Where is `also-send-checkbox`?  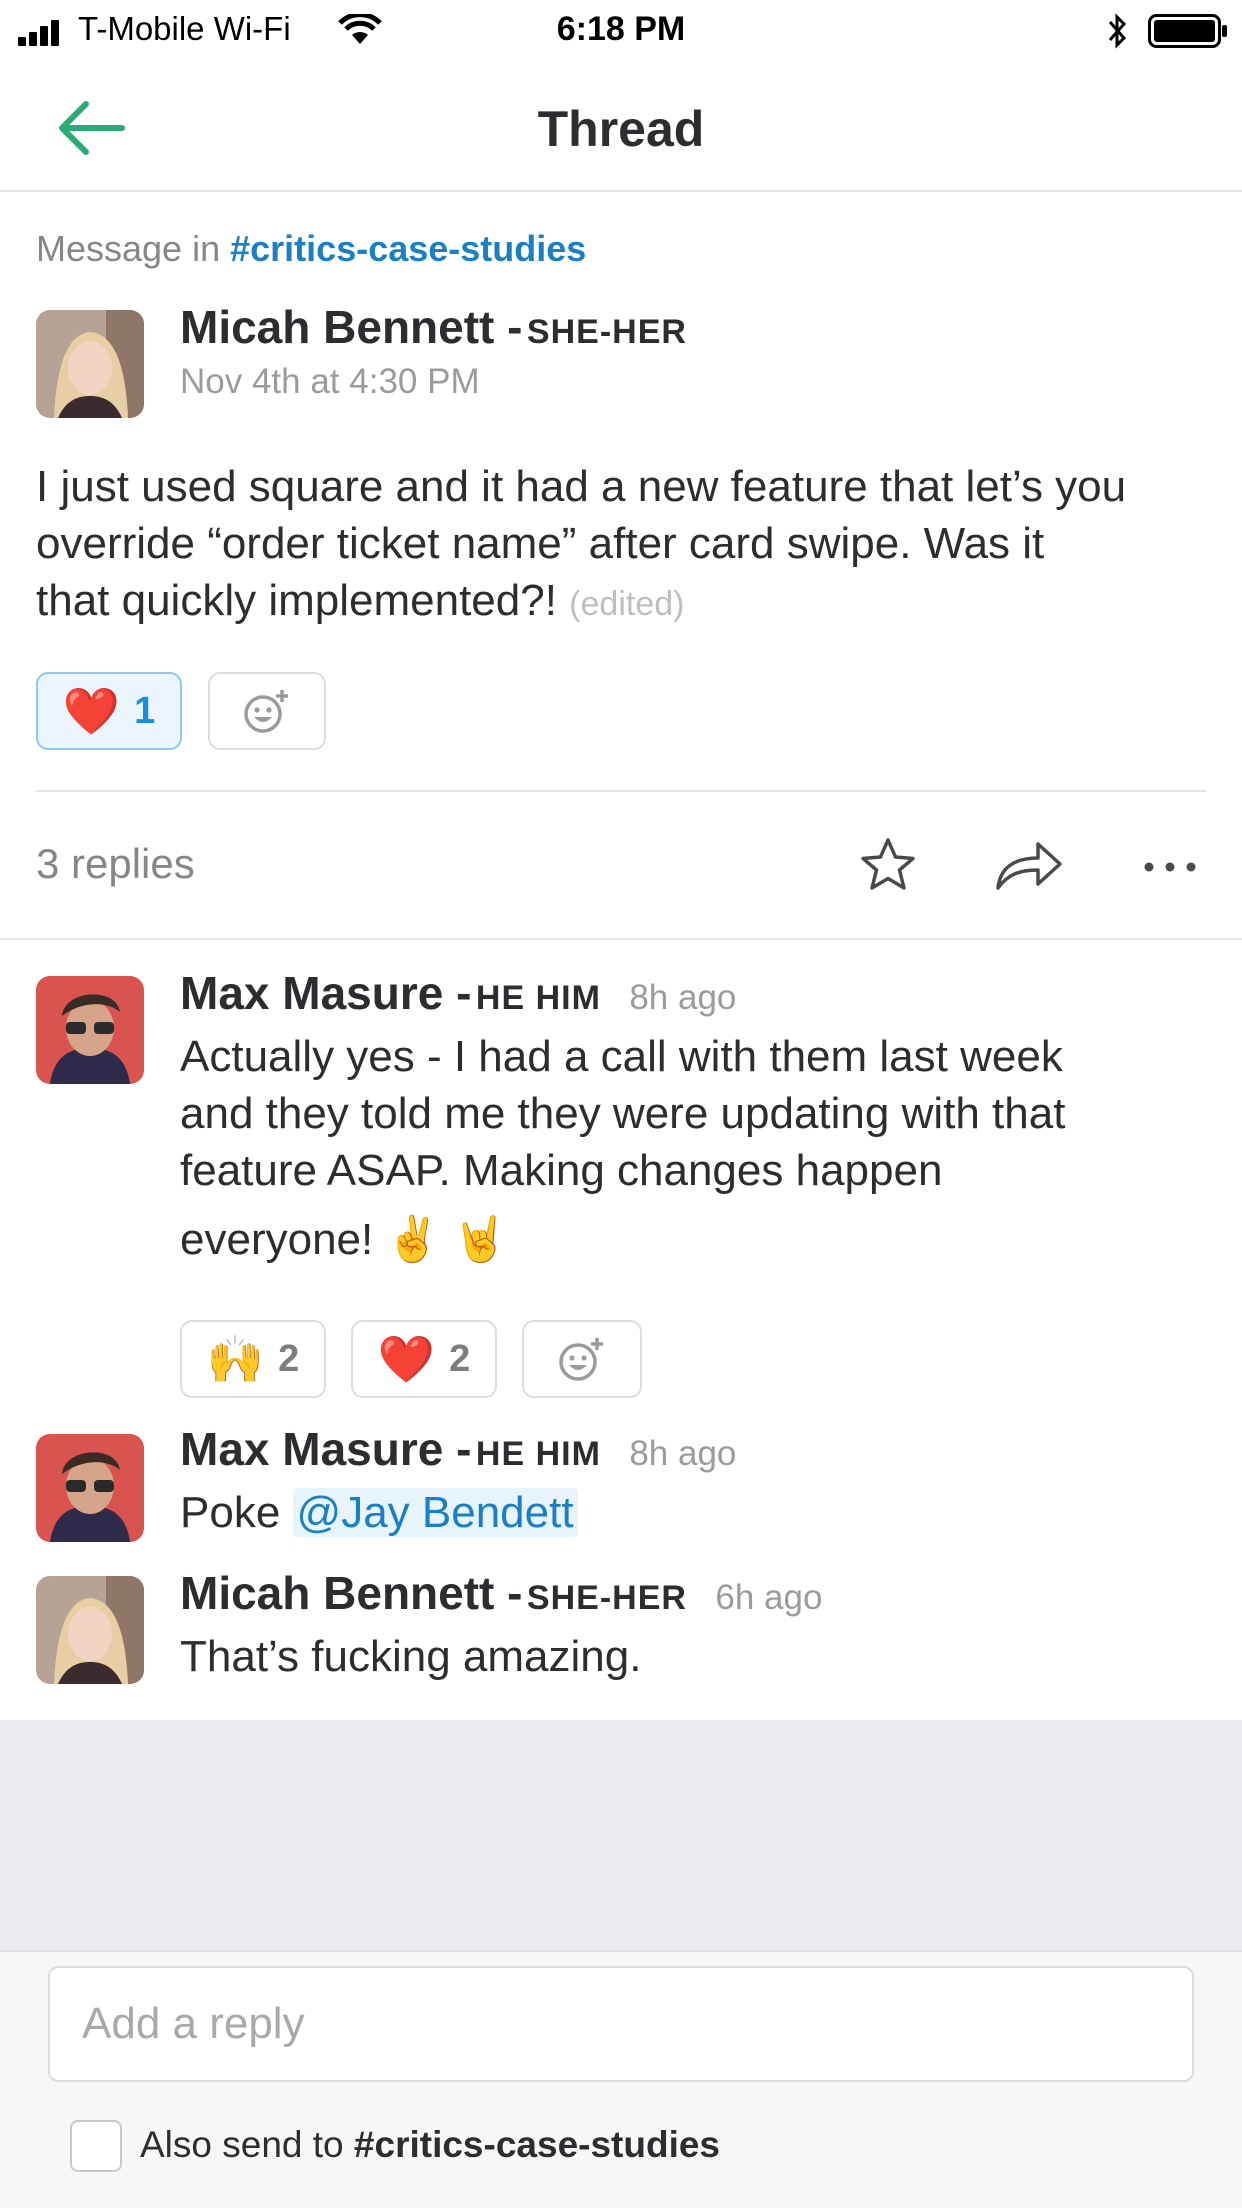
also-send-checkbox is located at coordinates (96, 2146).